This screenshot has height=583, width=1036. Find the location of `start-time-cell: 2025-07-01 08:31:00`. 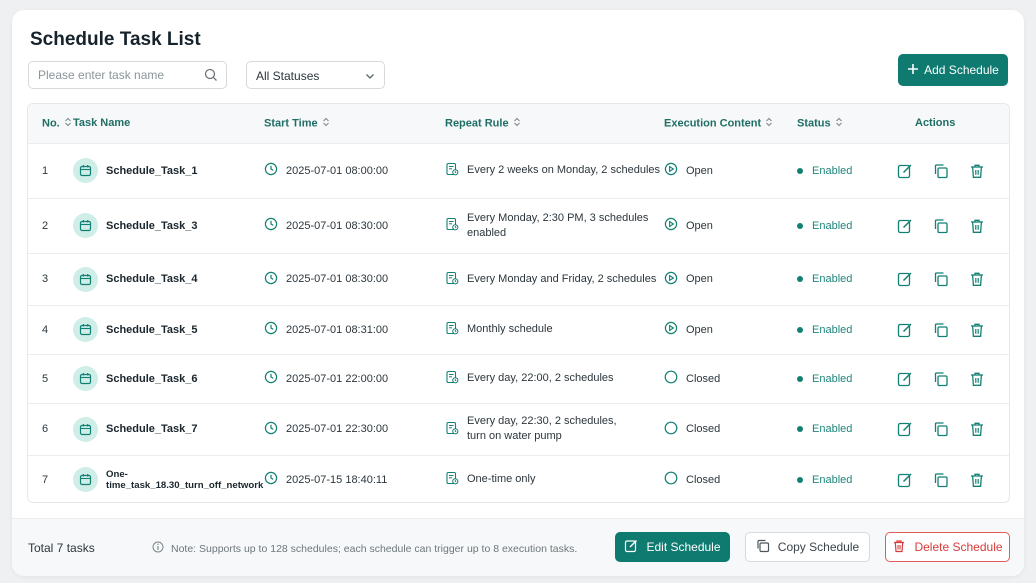

start-time-cell: 2025-07-01 08:31:00 is located at coordinates (354, 329).